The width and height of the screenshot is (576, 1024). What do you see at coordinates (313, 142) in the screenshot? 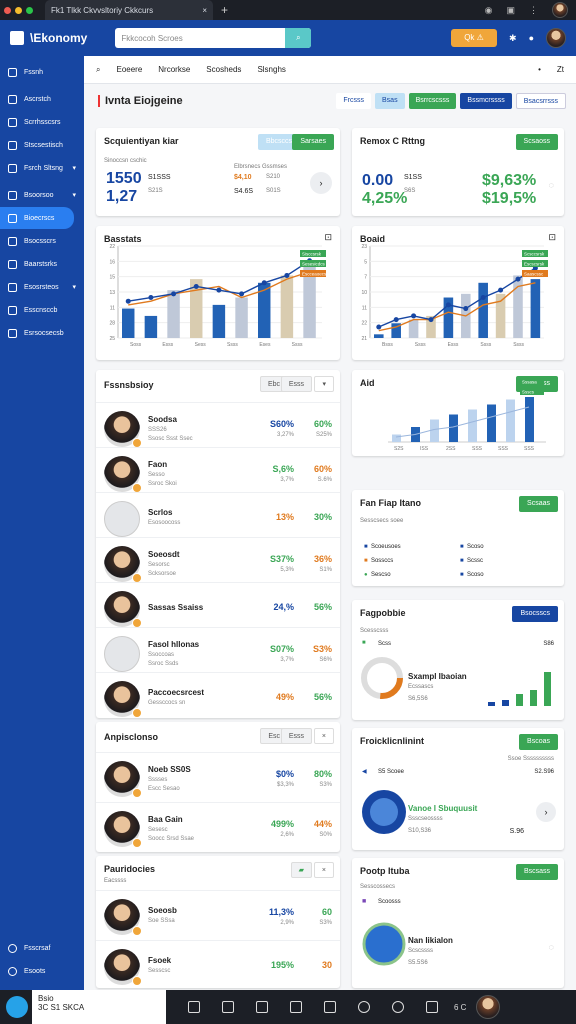
I see `kpi1-button-2: Sarsaes` at bounding box center [313, 142].